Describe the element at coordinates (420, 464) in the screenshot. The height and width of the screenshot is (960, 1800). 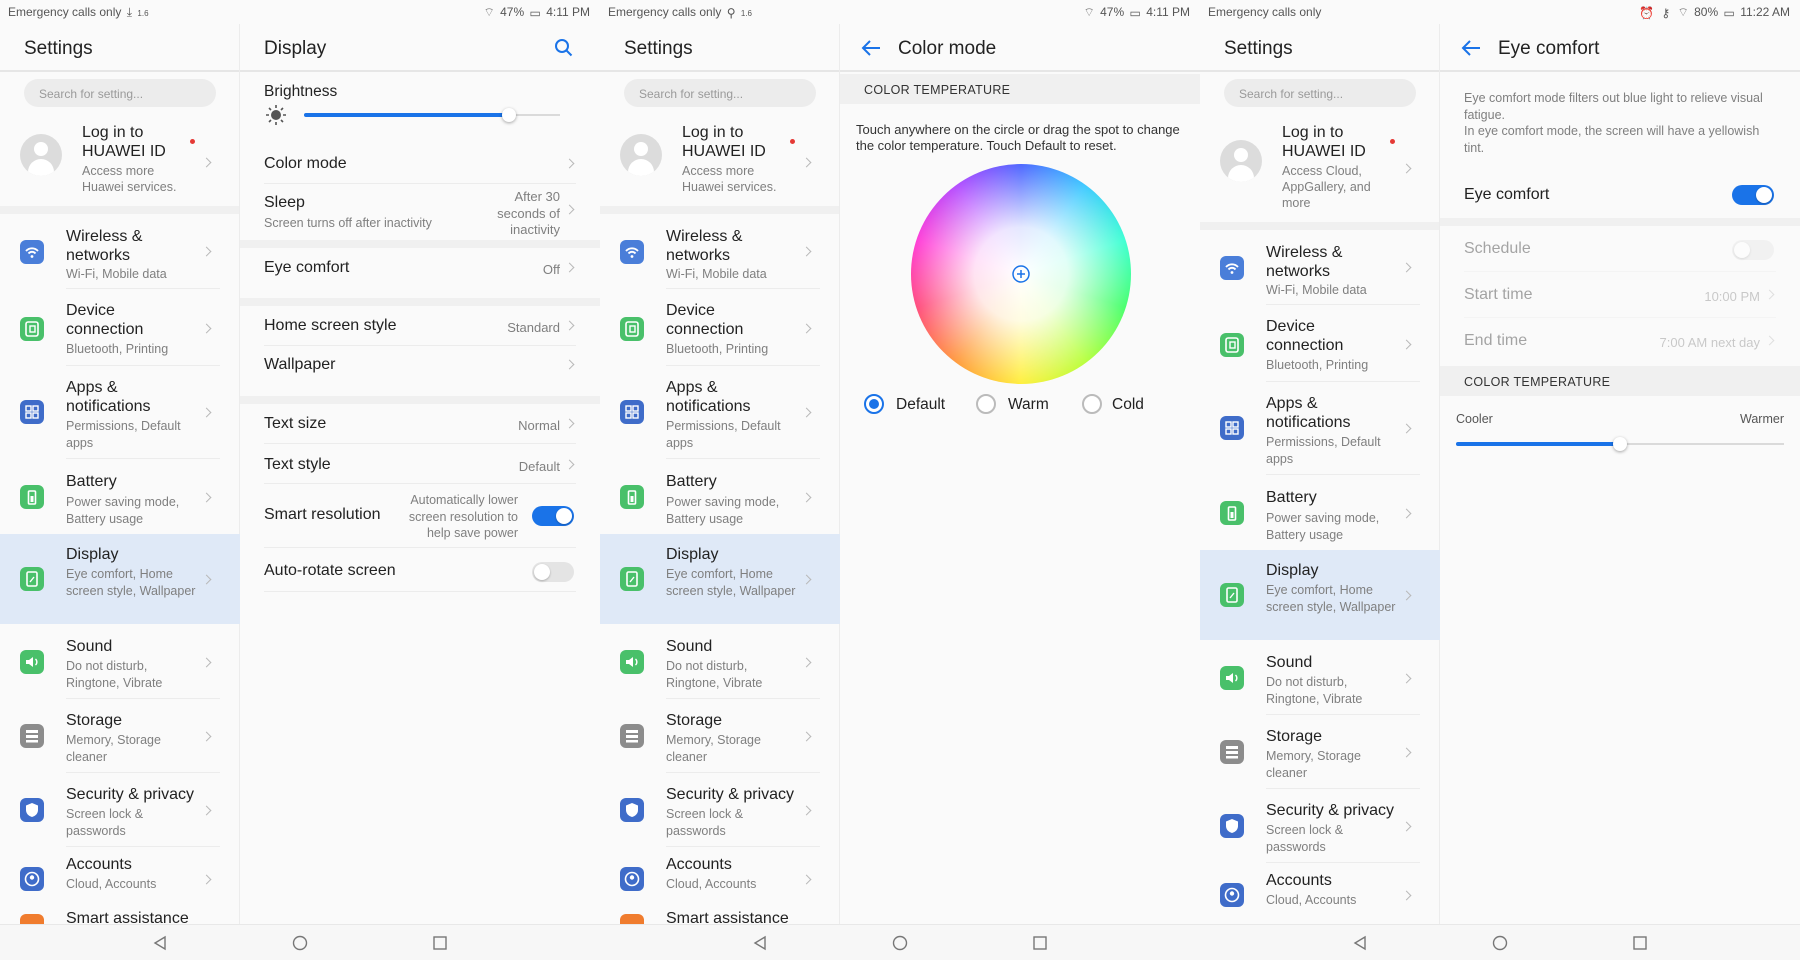
I see `text-style-row: Text style Default` at that location.